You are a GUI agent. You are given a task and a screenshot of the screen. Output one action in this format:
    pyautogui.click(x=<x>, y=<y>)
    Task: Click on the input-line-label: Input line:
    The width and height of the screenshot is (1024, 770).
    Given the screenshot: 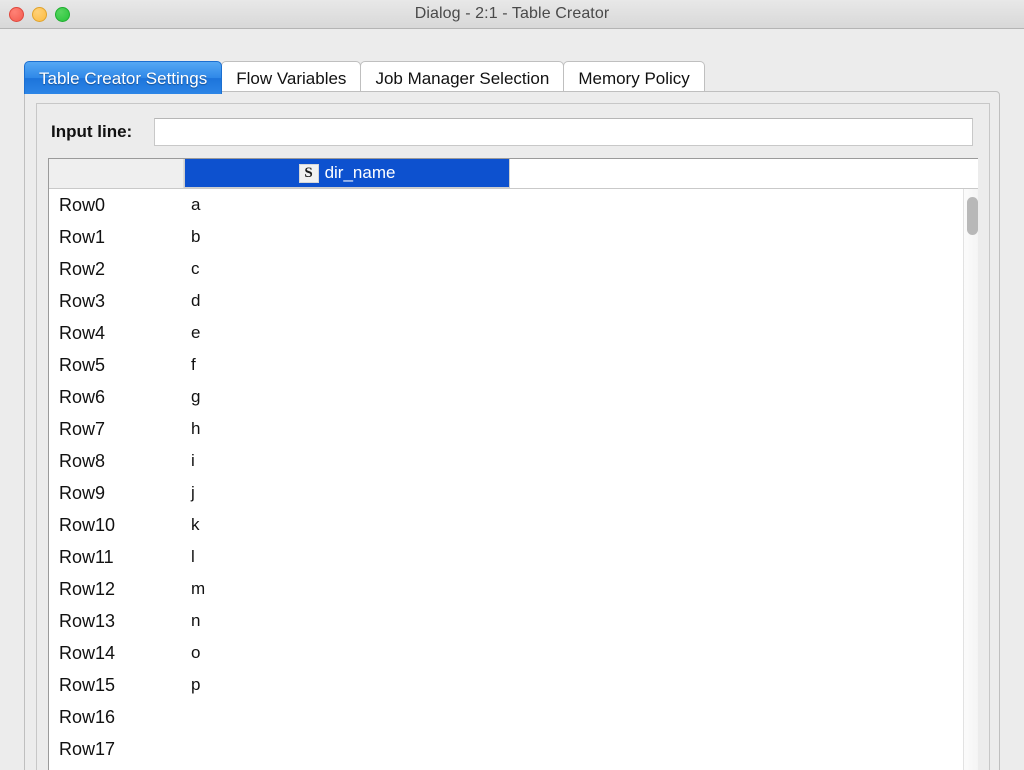 What is the action you would take?
    pyautogui.click(x=92, y=131)
    